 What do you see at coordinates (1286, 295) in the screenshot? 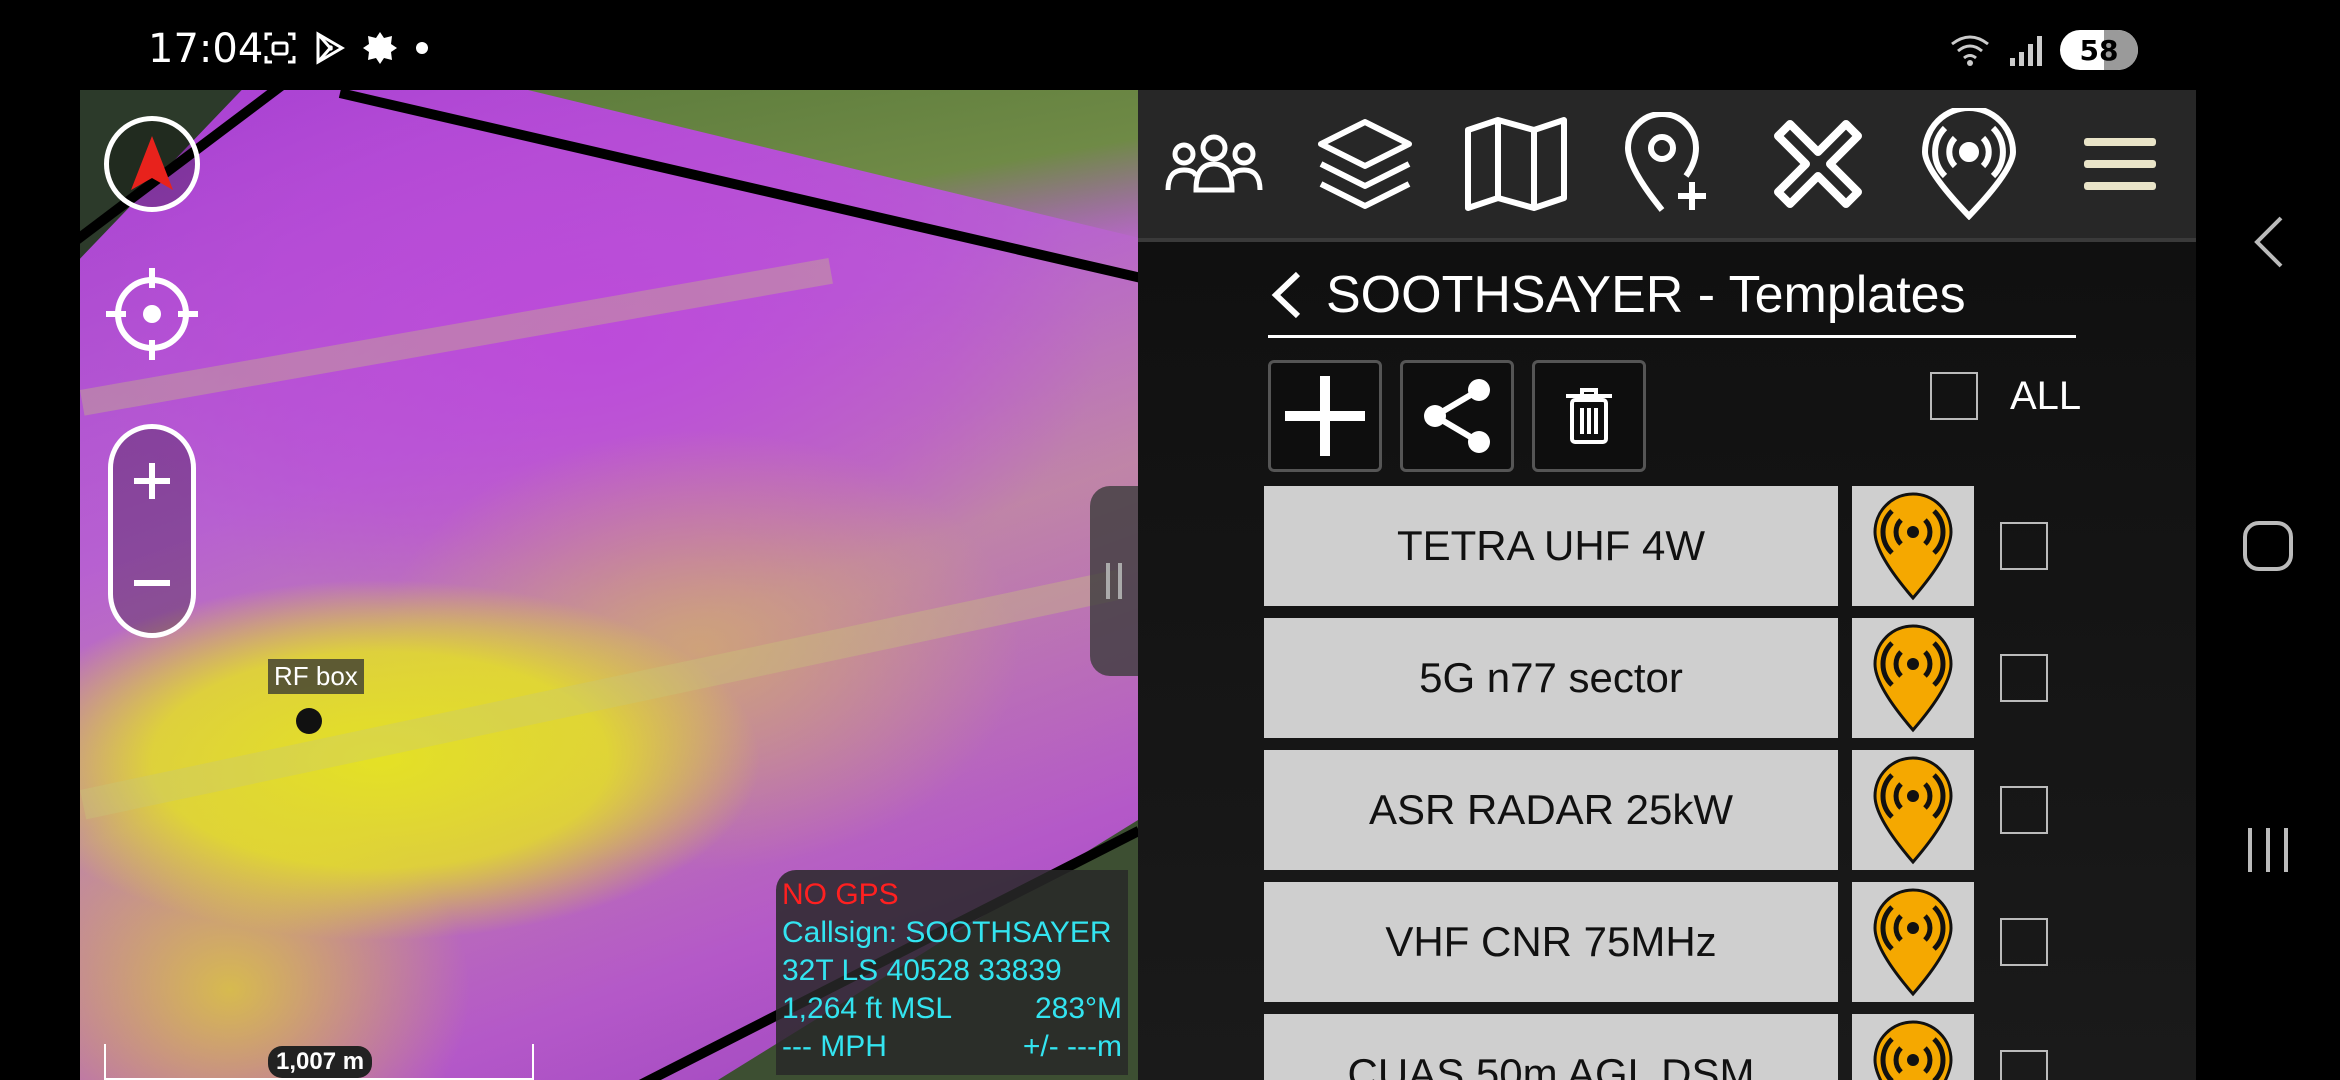
I see `back-icon` at bounding box center [1286, 295].